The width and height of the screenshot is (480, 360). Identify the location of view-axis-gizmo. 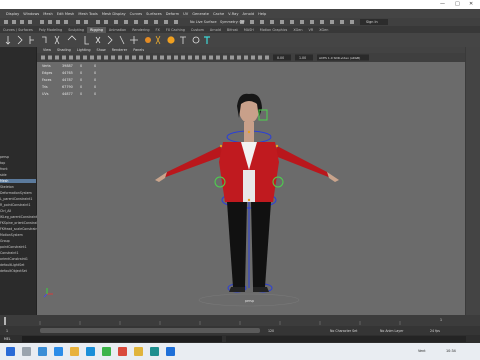
(48, 293).